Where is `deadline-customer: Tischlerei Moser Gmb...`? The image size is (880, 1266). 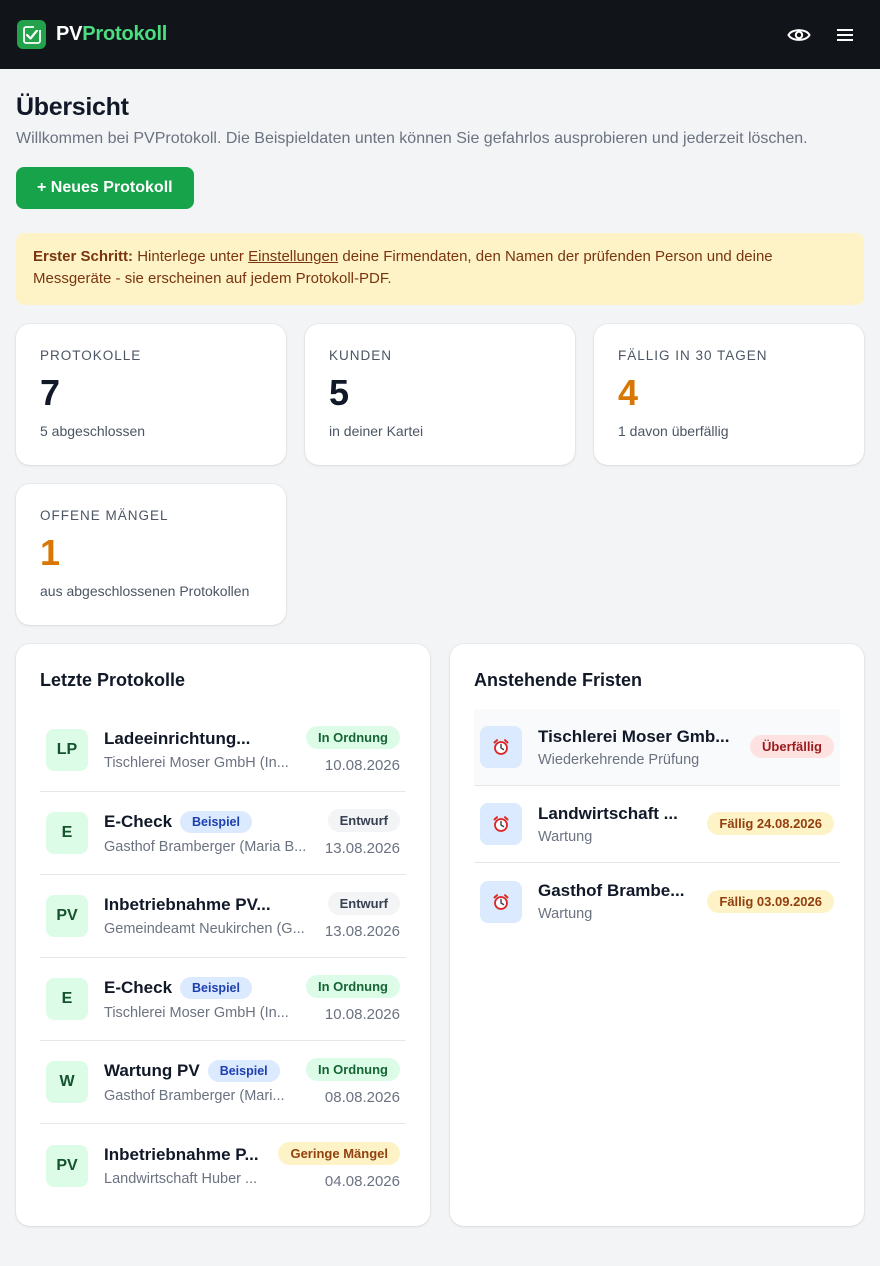
deadline-customer: Tischlerei Moser Gmb... is located at coordinates (634, 736).